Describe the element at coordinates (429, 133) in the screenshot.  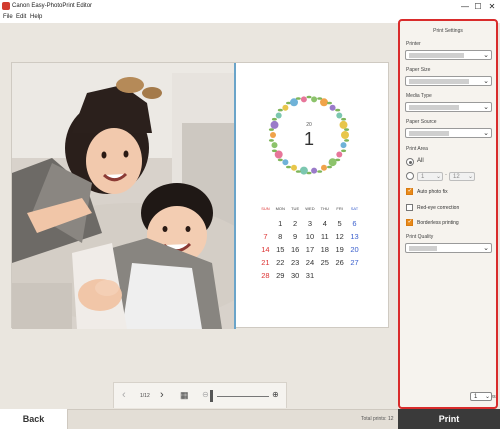
I see `paper-source-value-redacted` at that location.